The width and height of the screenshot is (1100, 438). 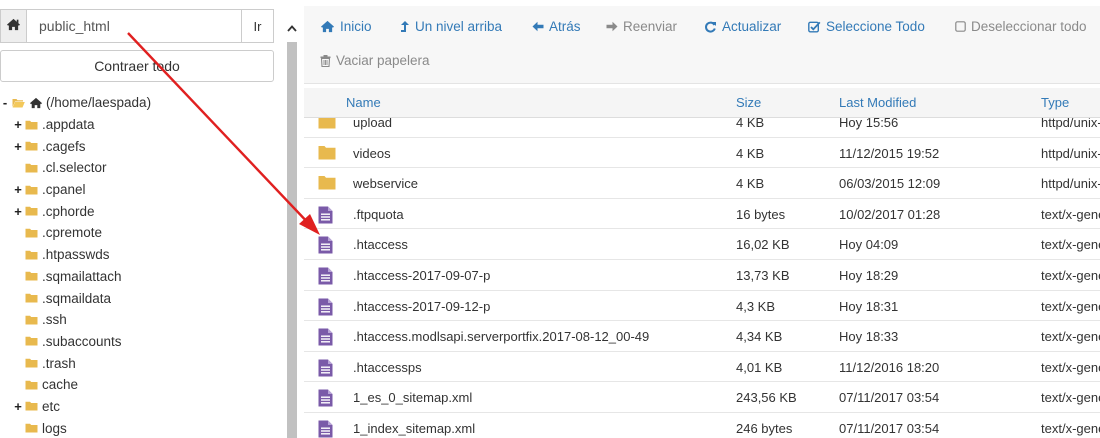 What do you see at coordinates (556, 26) in the screenshot?
I see `back-button: Atrás` at bounding box center [556, 26].